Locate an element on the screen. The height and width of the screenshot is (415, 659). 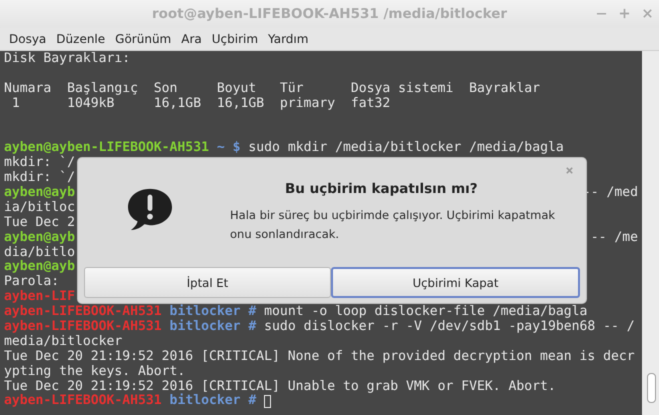
terminal-line: media/bitlocker is located at coordinates (63, 342).